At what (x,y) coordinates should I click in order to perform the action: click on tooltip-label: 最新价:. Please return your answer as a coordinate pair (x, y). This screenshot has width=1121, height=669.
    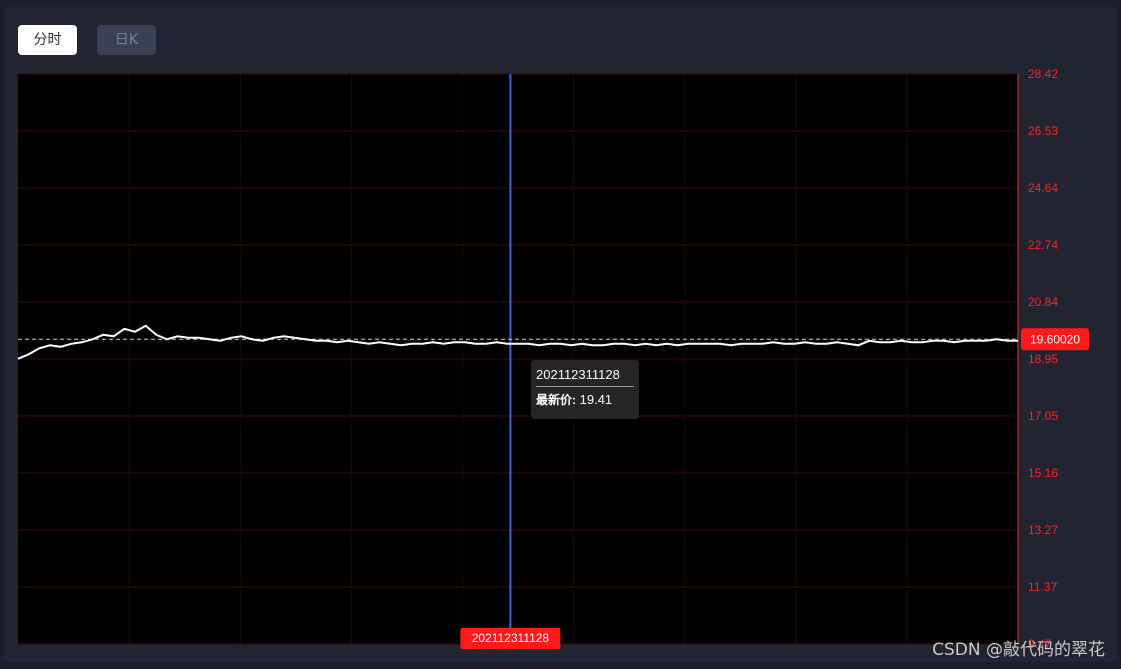
    Looking at the image, I should click on (556, 400).